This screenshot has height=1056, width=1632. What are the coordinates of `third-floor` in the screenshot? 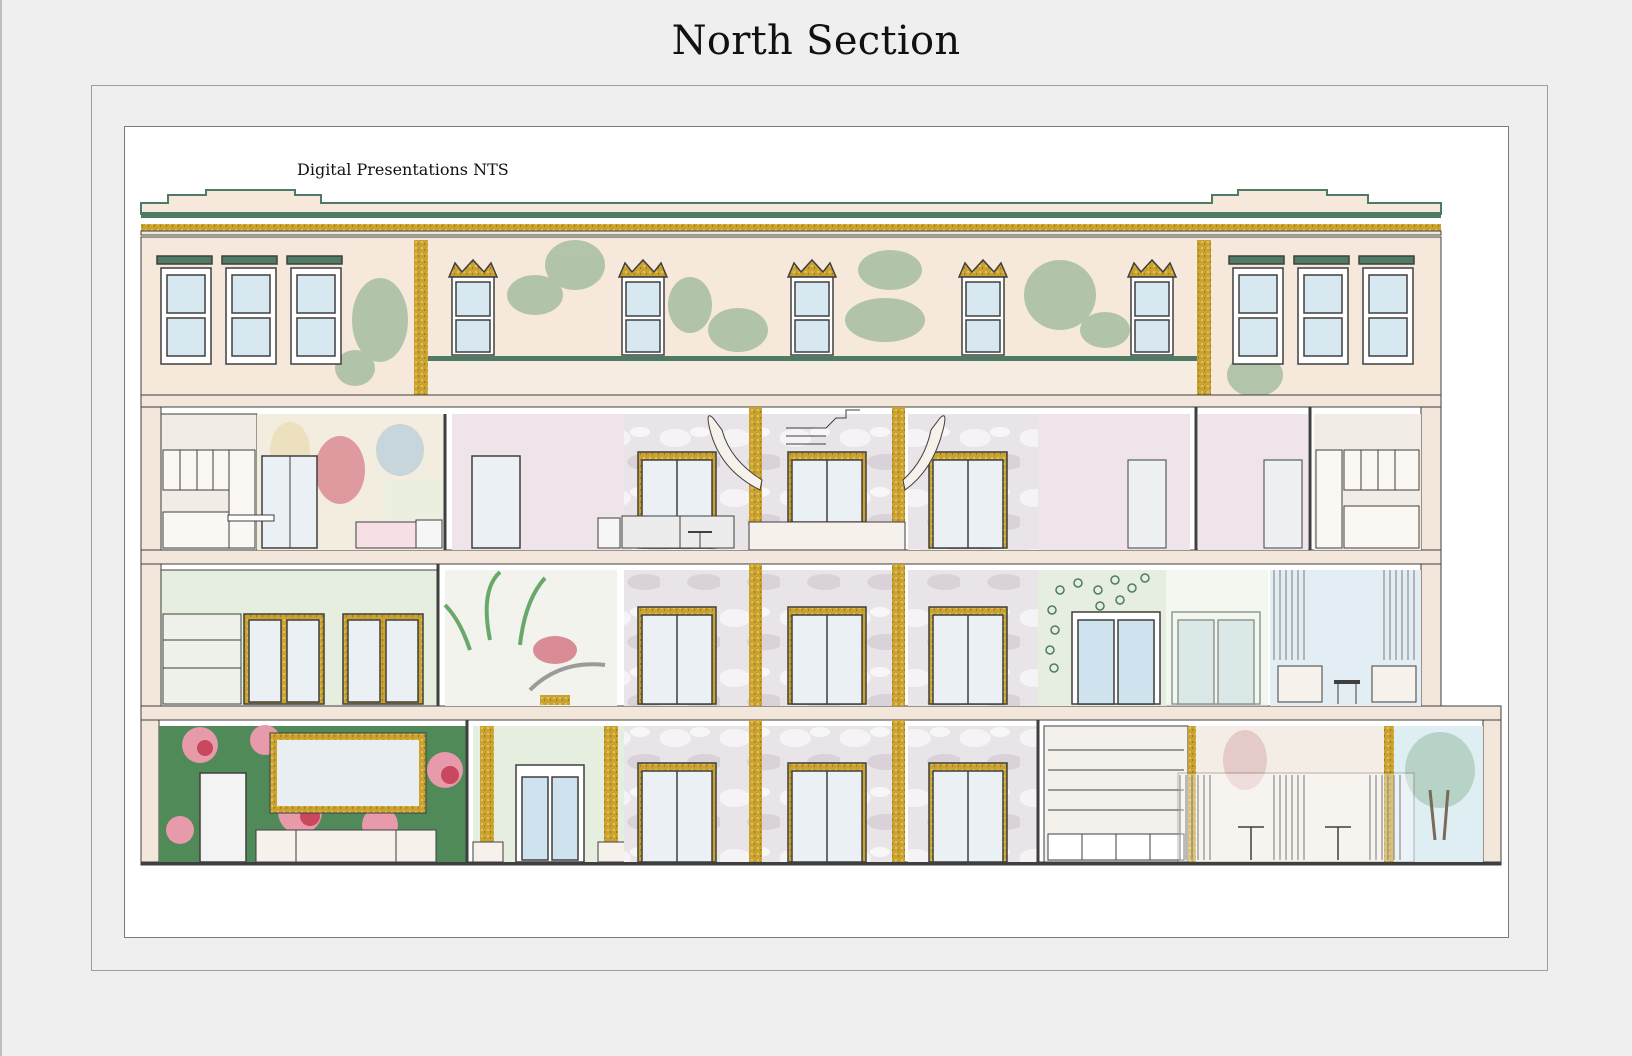 It's located at (791, 478).